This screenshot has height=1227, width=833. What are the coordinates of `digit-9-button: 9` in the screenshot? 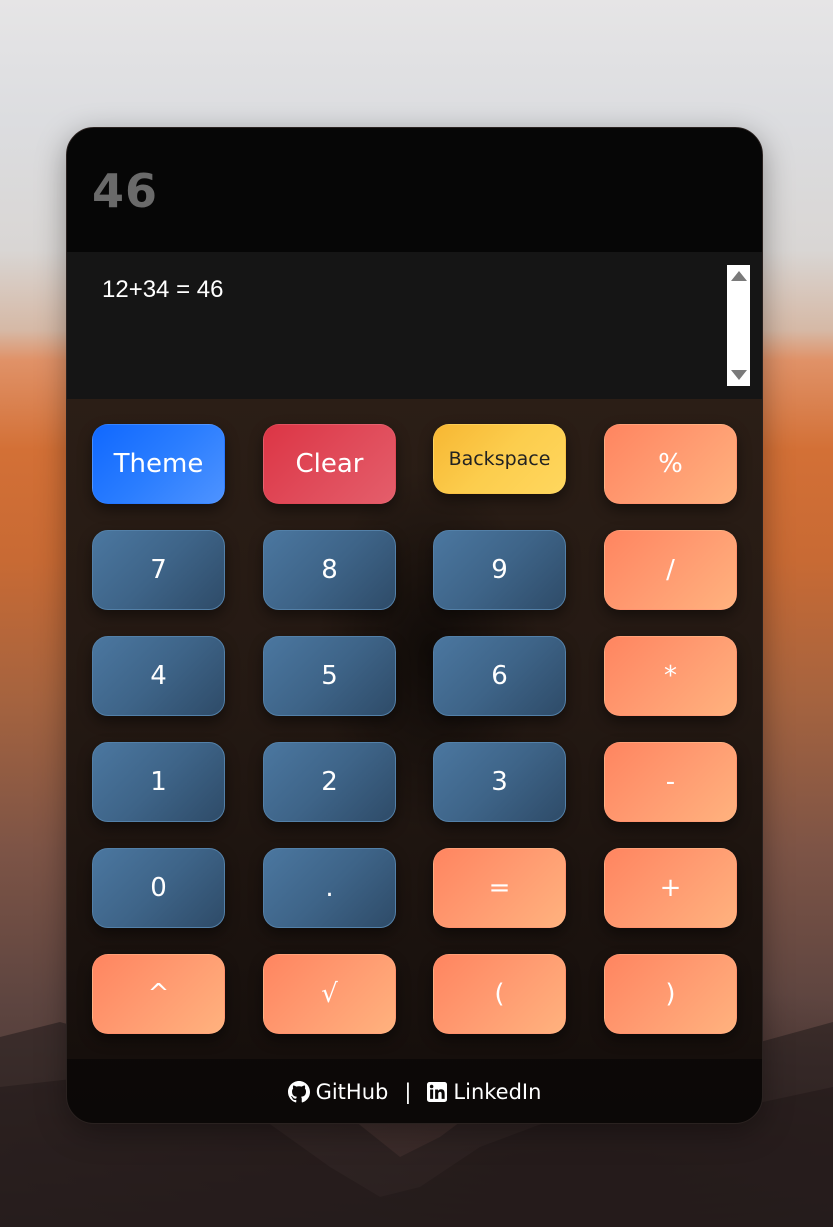 It's located at (499, 570).